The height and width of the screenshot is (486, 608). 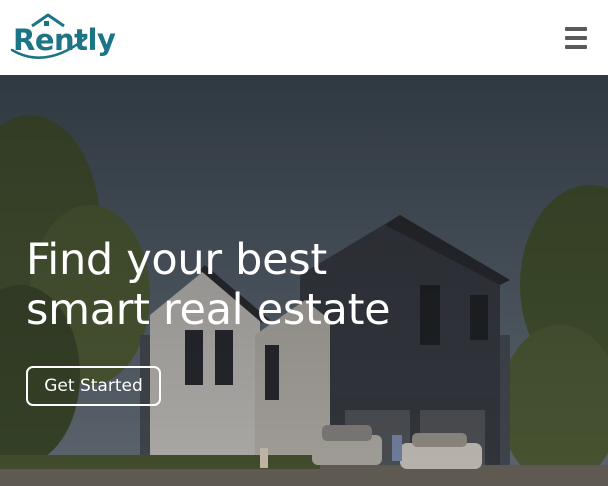 What do you see at coordinates (176, 260) in the screenshot?
I see `hero-headline-line1: Find your best` at bounding box center [176, 260].